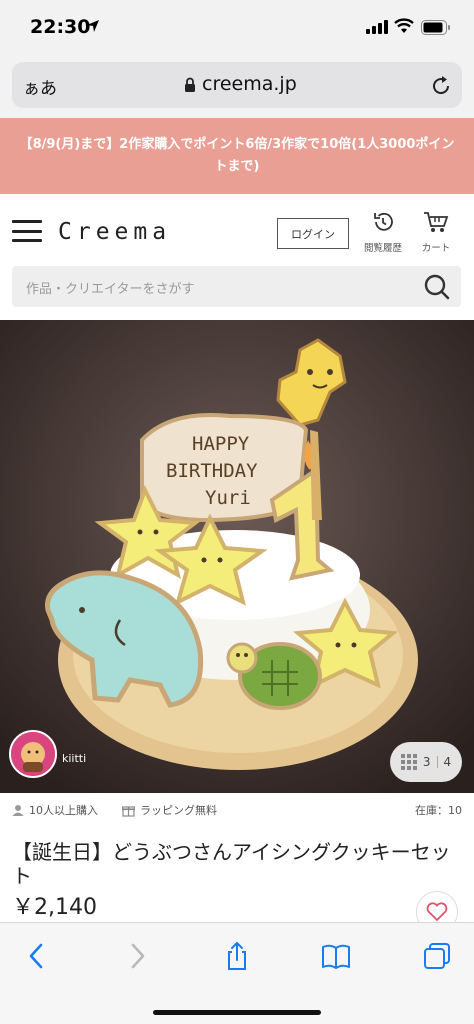  I want to click on reader-text-size-button: ぁあ, so click(40, 86).